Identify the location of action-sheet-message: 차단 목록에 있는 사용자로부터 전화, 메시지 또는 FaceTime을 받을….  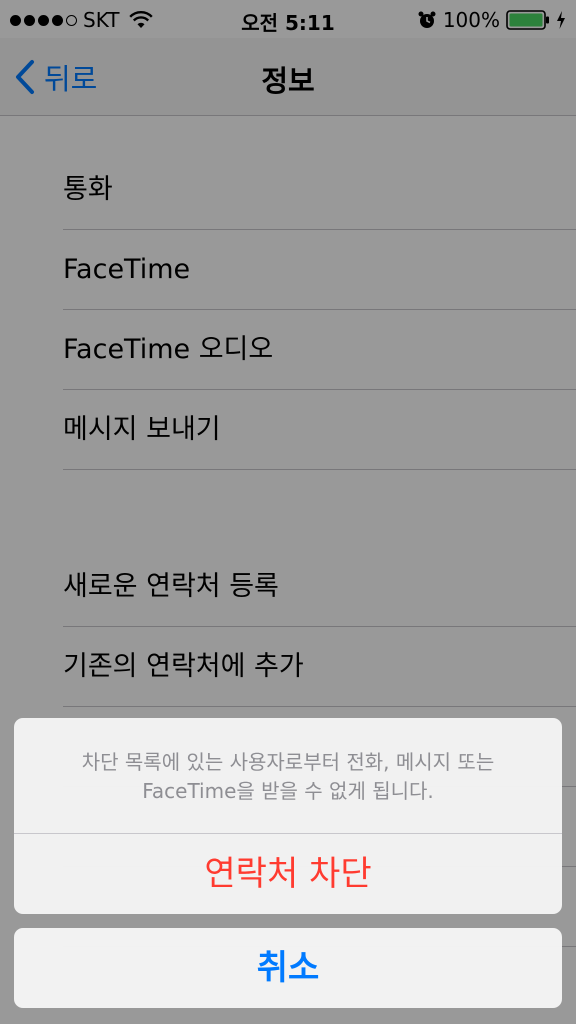
(288, 776).